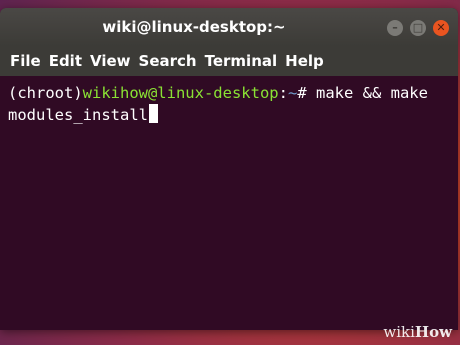  I want to click on prompt-symbol: #, so click(302, 93).